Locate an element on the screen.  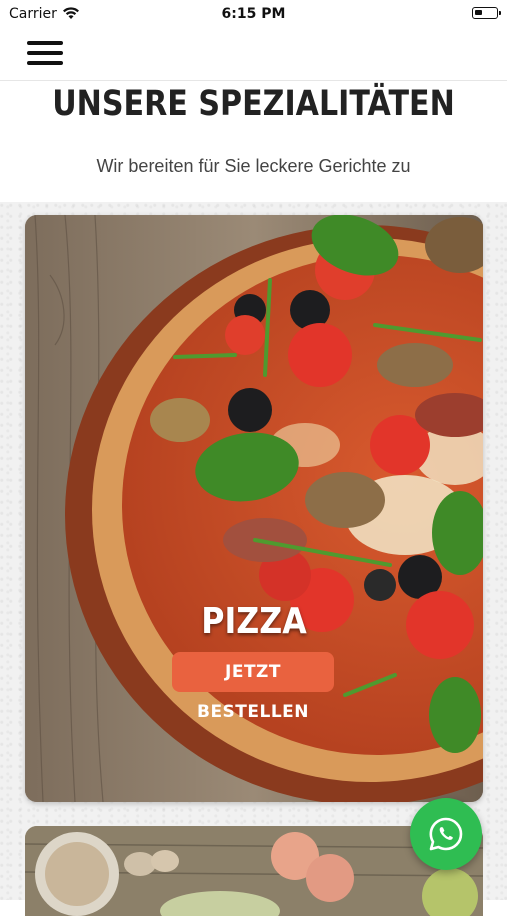
status-bar: Carrier 6:15 PM is located at coordinates (253, 14).